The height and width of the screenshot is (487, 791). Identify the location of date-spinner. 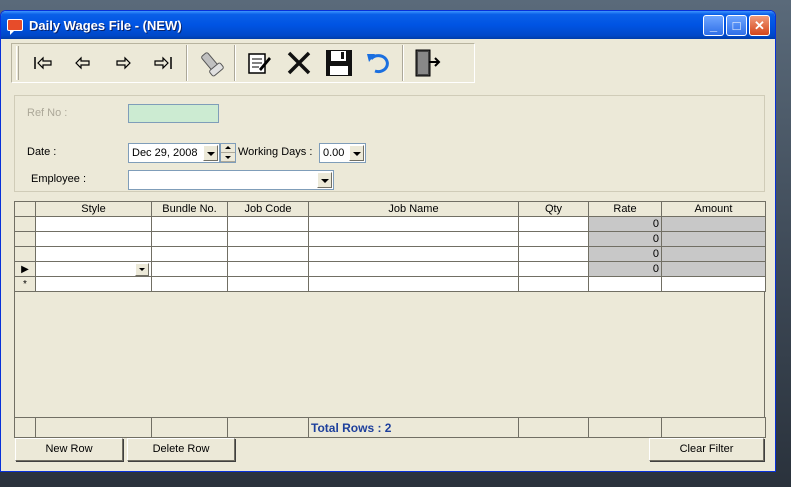
(228, 153).